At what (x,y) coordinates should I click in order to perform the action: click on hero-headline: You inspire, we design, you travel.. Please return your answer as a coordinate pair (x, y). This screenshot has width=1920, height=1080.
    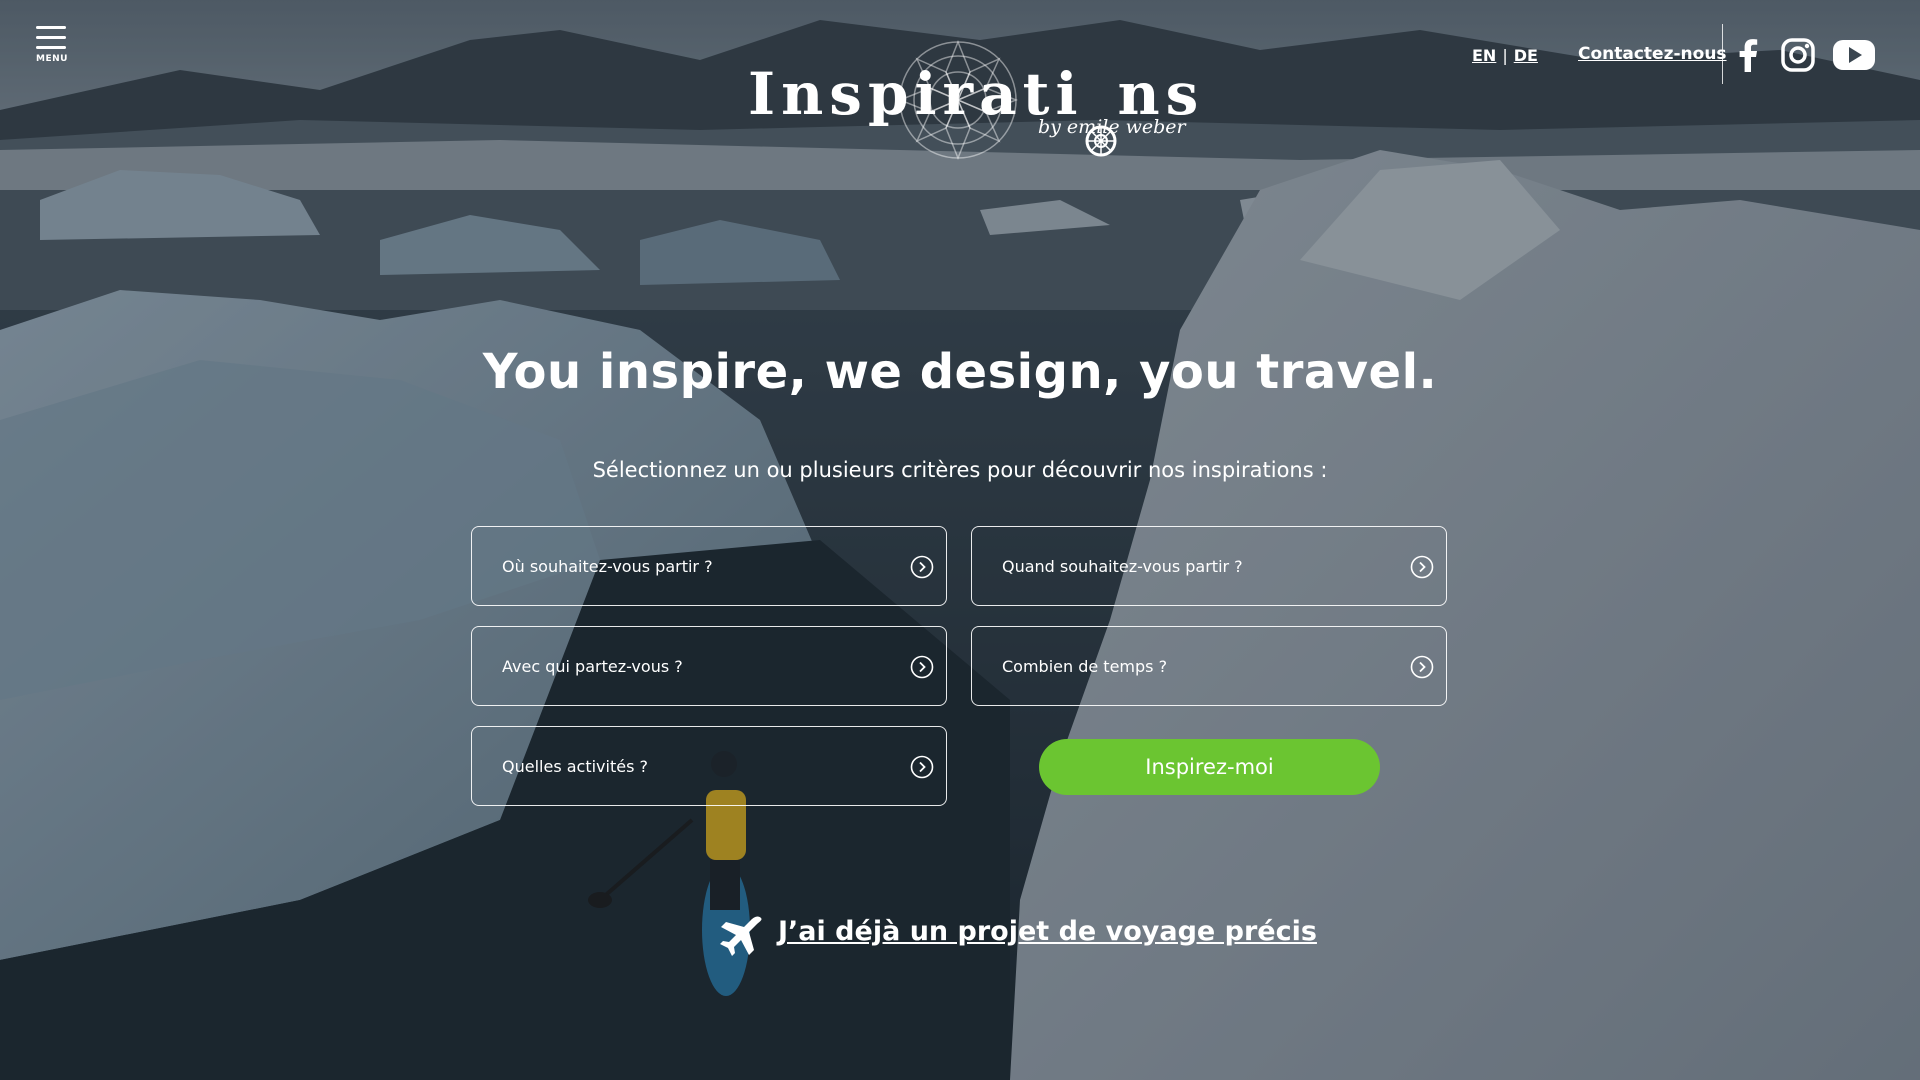
    Looking at the image, I should click on (960, 372).